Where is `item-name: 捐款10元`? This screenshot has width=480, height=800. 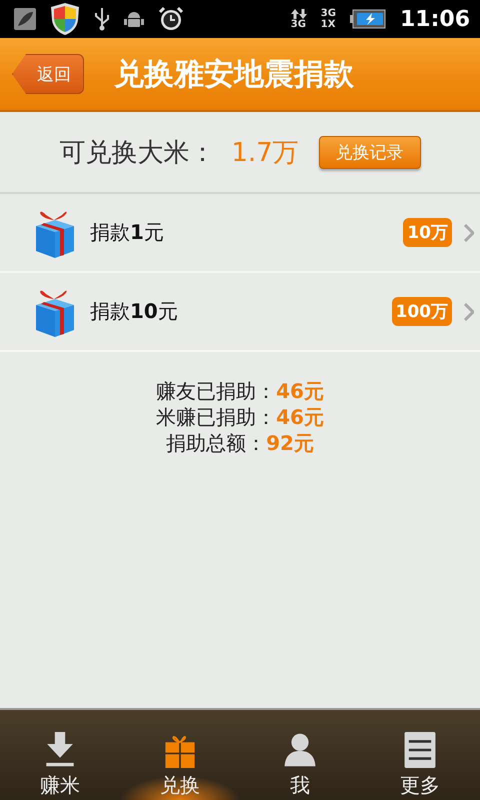
item-name: 捐款10元 is located at coordinates (134, 311).